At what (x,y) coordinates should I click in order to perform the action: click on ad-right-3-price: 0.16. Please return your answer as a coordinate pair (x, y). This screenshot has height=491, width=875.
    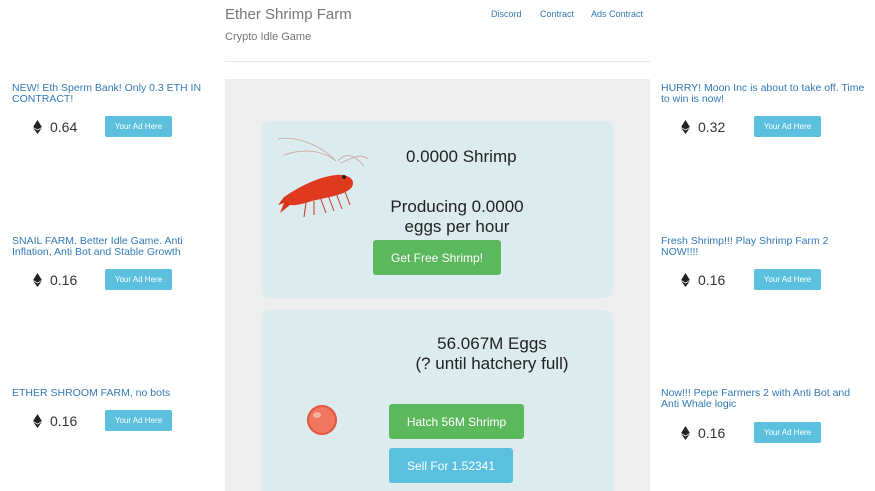
    Looking at the image, I should click on (703, 433).